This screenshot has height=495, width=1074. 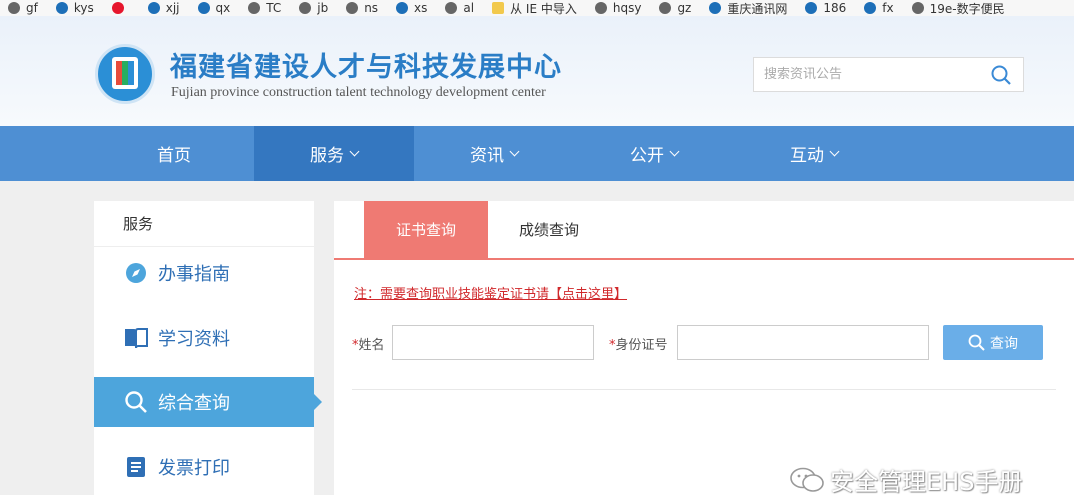 I want to click on search-box, so click(x=888, y=74).